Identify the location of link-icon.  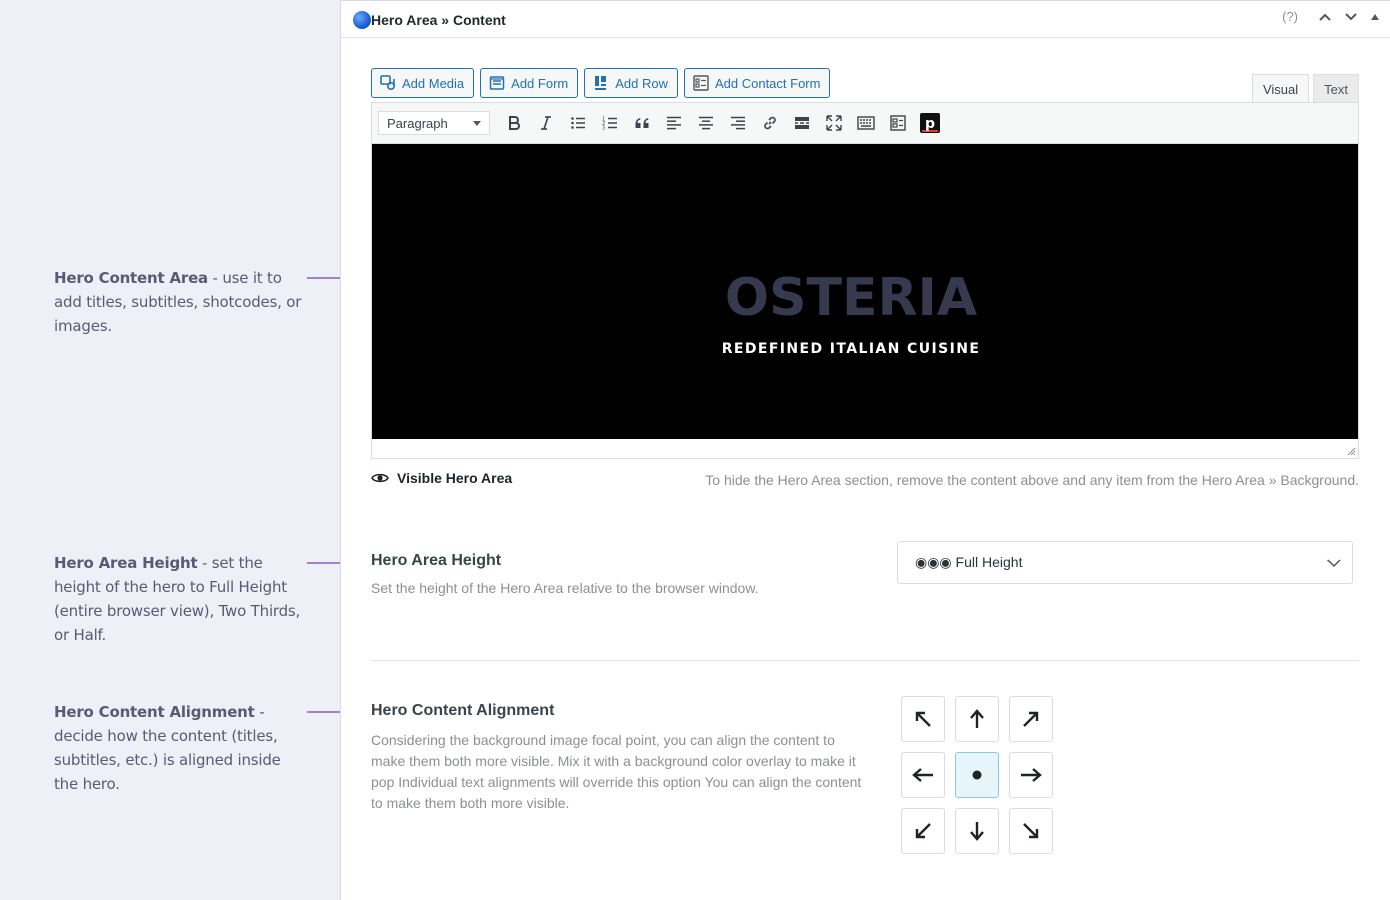
(770, 123).